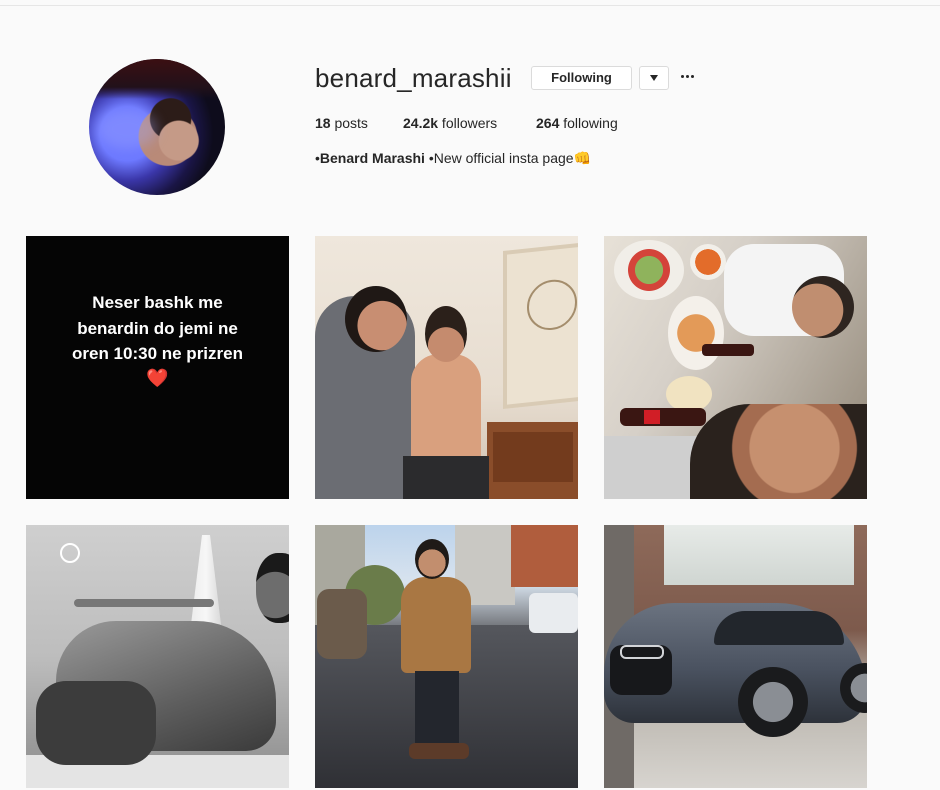 The image size is (940, 790). I want to click on posts-count: 18, so click(323, 123).